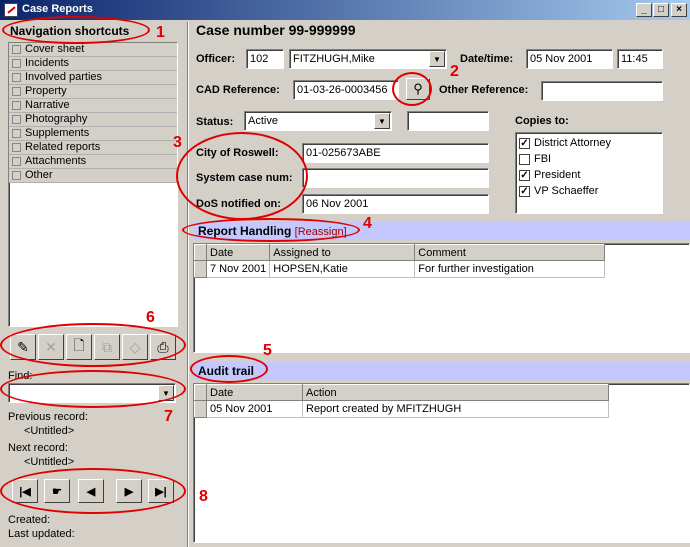 The height and width of the screenshot is (547, 690). Describe the element at coordinates (441, 231) in the screenshot. I see `report-handling-header: Report Handling [Reassign]` at that location.